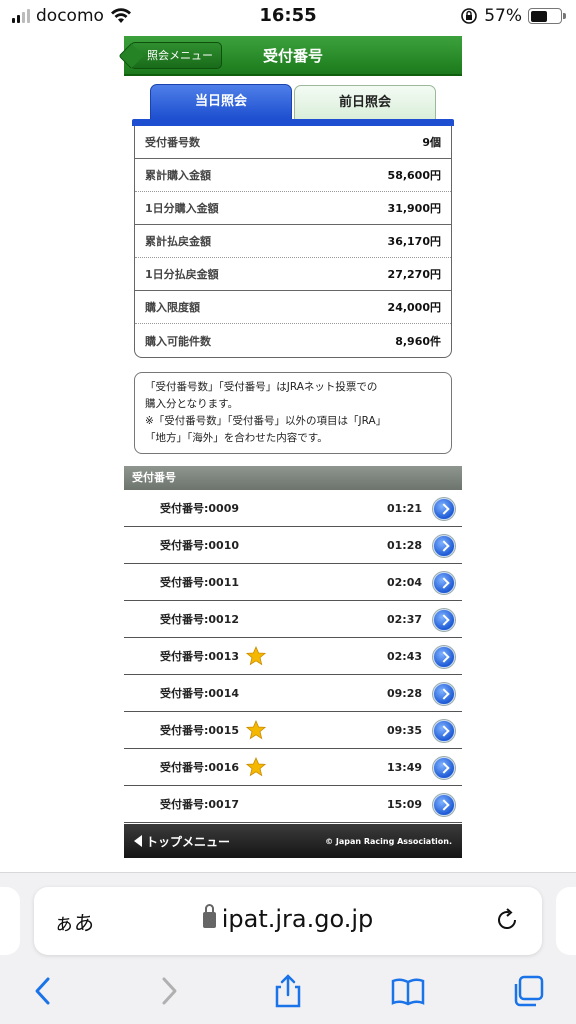  I want to click on page-footer: トップメニュー © Japan Racing Association., so click(293, 841).